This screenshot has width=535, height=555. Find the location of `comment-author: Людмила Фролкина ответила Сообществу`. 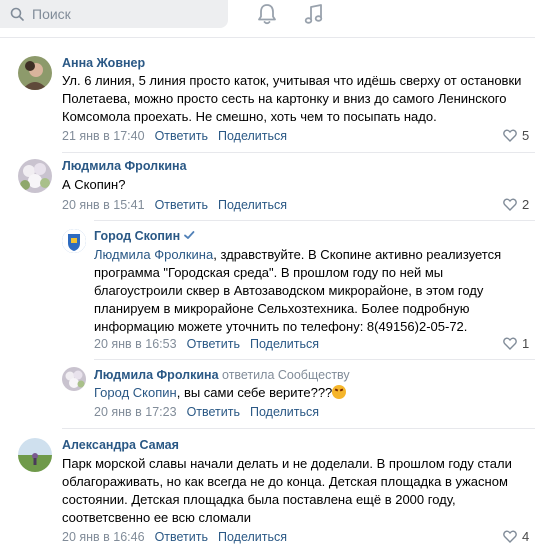

comment-author: Людмила Фролкина ответила Сообществу is located at coordinates (222, 375).